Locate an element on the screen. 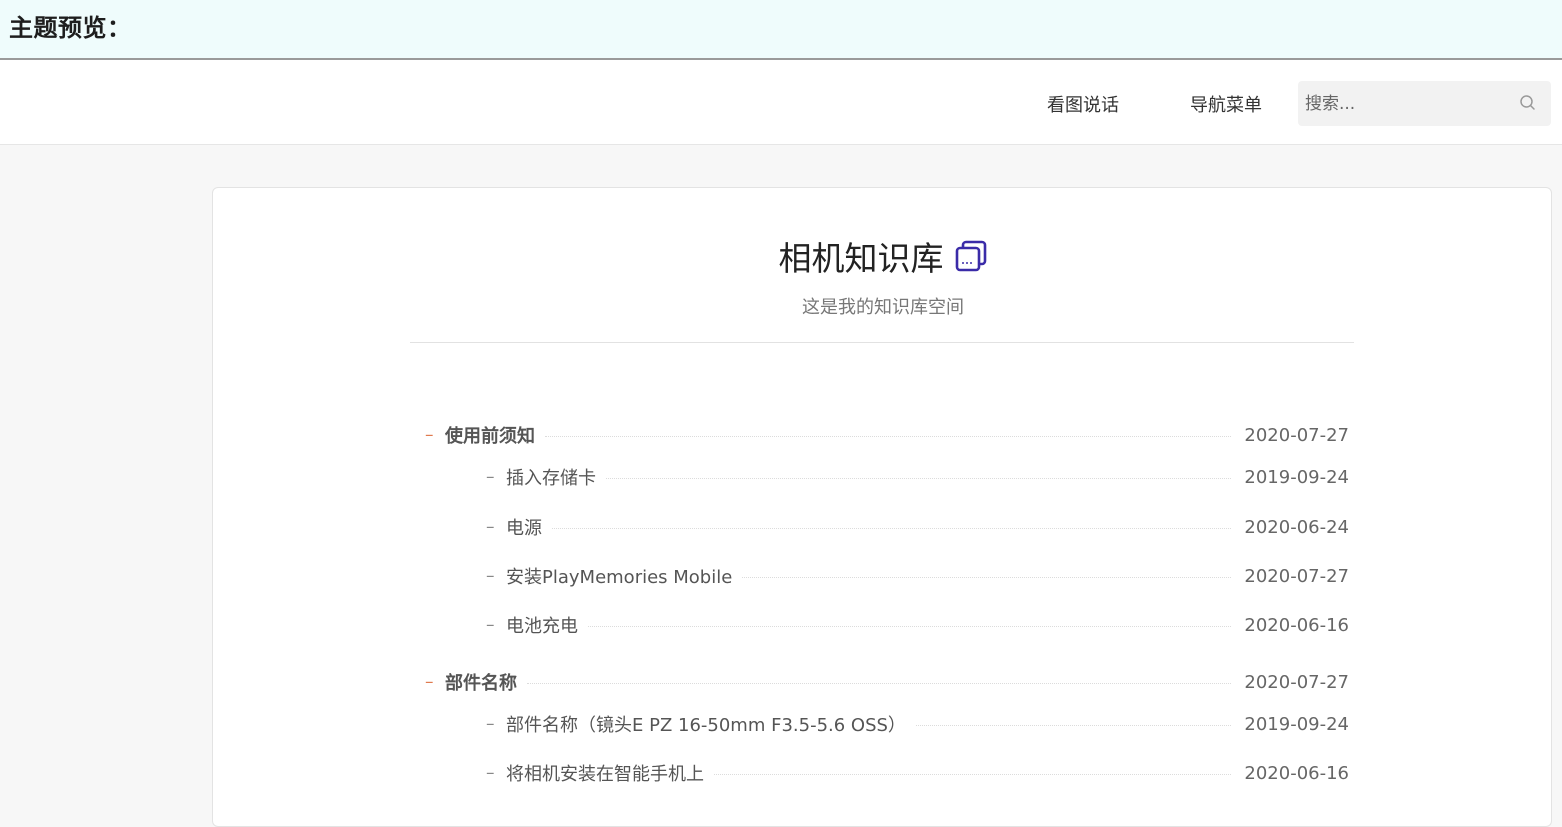 Image resolution: width=1562 pixels, height=827 pixels. header-divider is located at coordinates (882, 342).